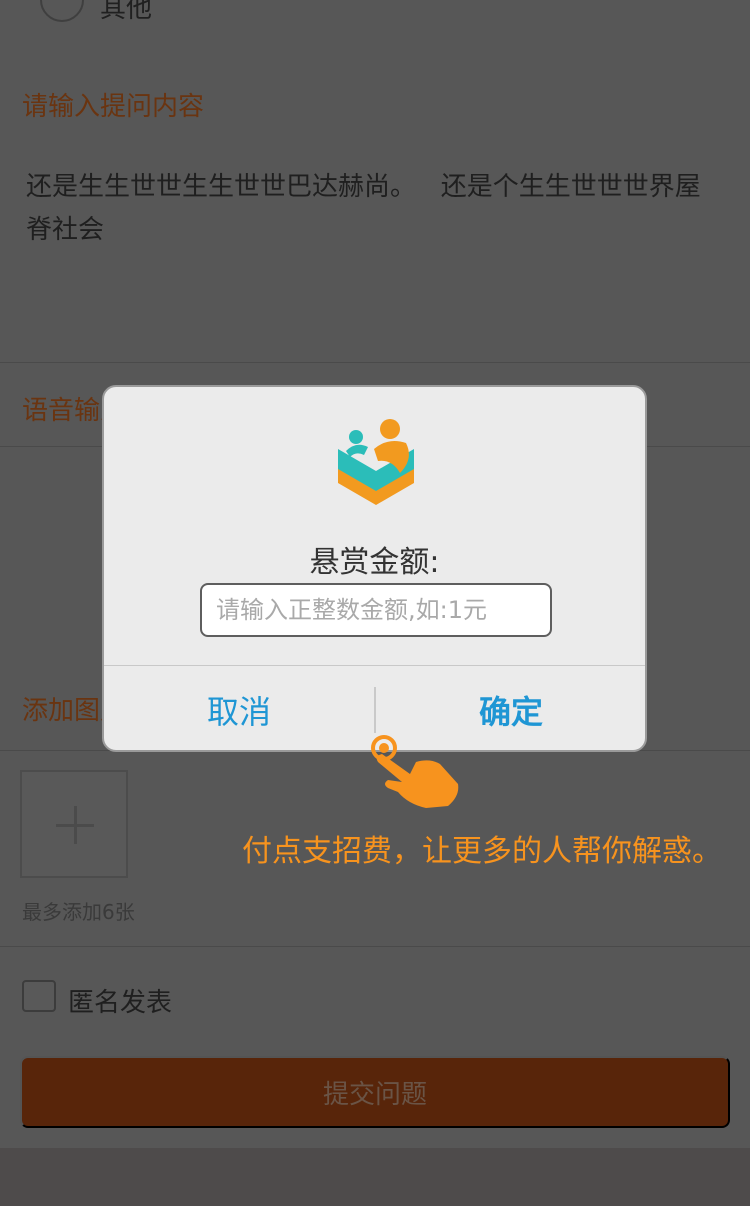  Describe the element at coordinates (482, 851) in the screenshot. I see `reward-tip-text: 付点支招费，让更多的人帮你解惑。` at that location.